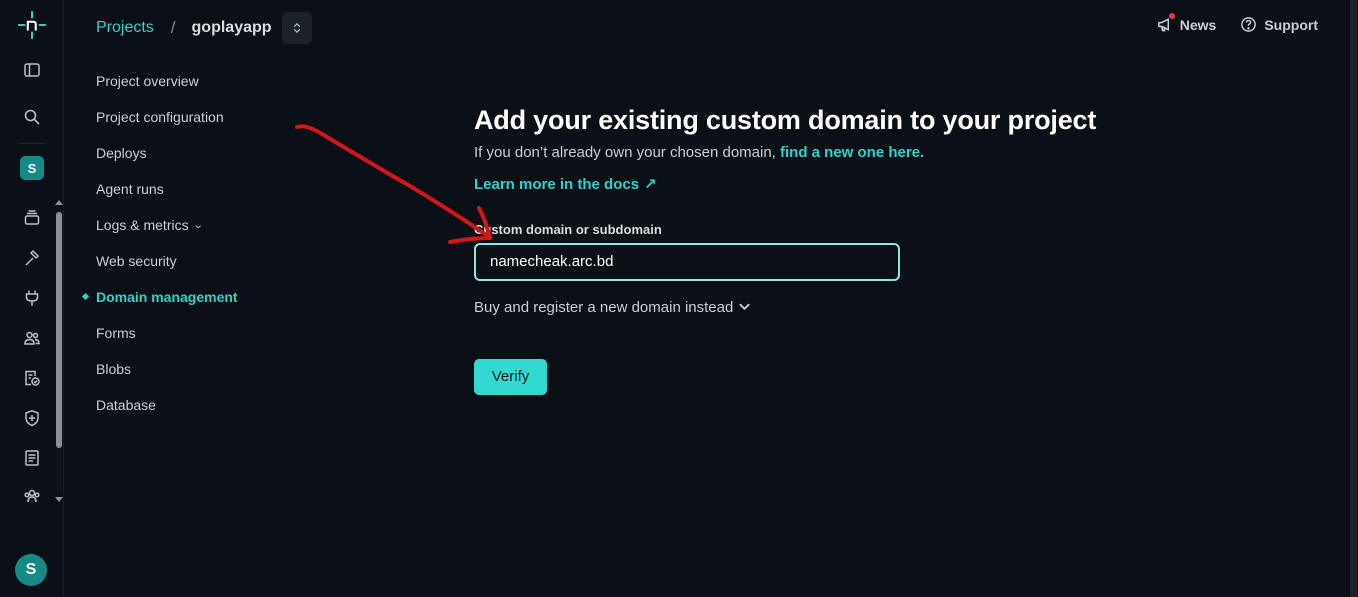 The width and height of the screenshot is (1358, 597). What do you see at coordinates (216, 153) in the screenshot?
I see `subnav-item-deploys: Deploys` at bounding box center [216, 153].